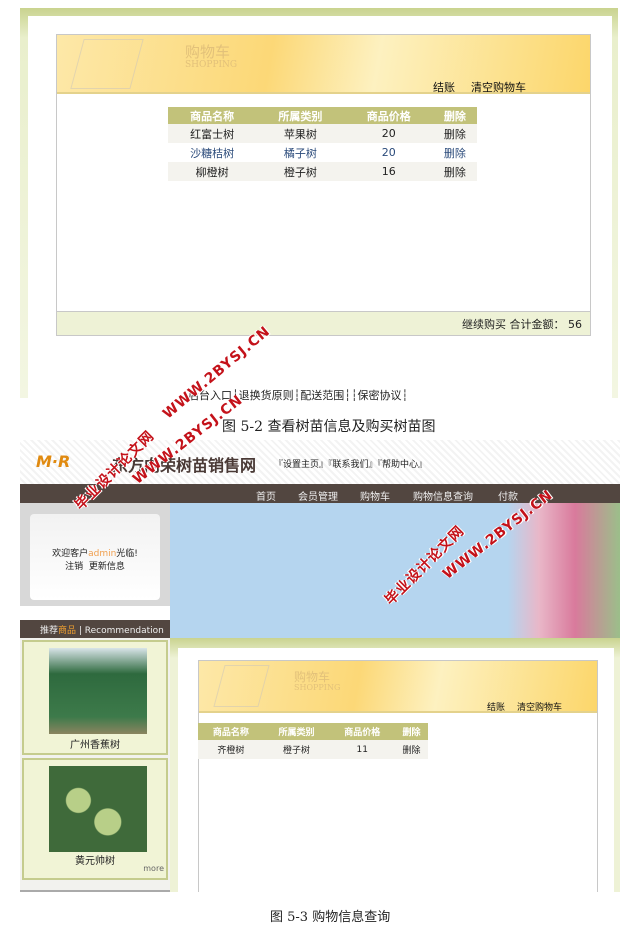 The image size is (638, 938). What do you see at coordinates (49, 631) in the screenshot?
I see `rec-label: 推荐` at bounding box center [49, 631].